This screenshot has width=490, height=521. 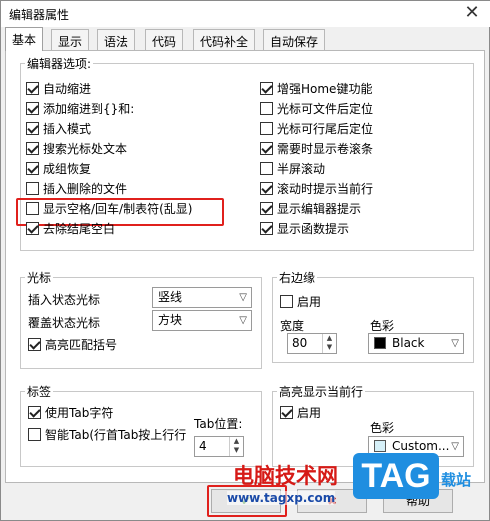 What do you see at coordinates (39, 15) in the screenshot?
I see `window-title: 编辑器属性` at bounding box center [39, 15].